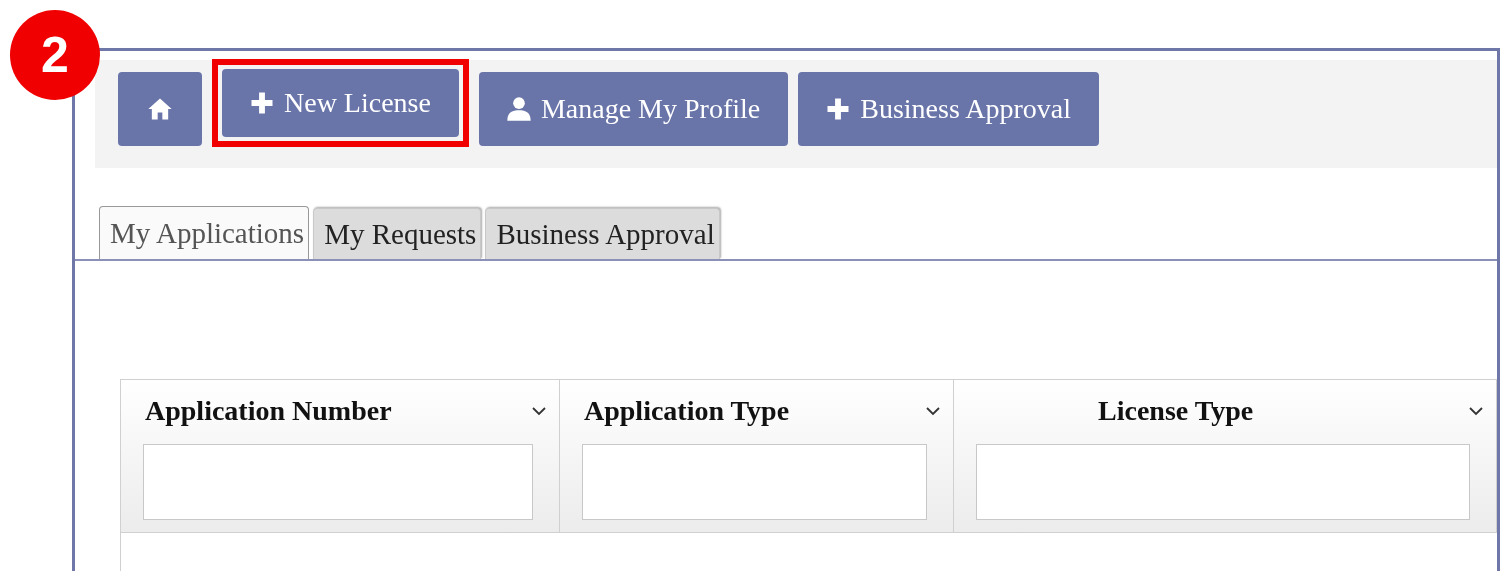 The height and width of the screenshot is (571, 1511). I want to click on column-header: Application Type, so click(687, 411).